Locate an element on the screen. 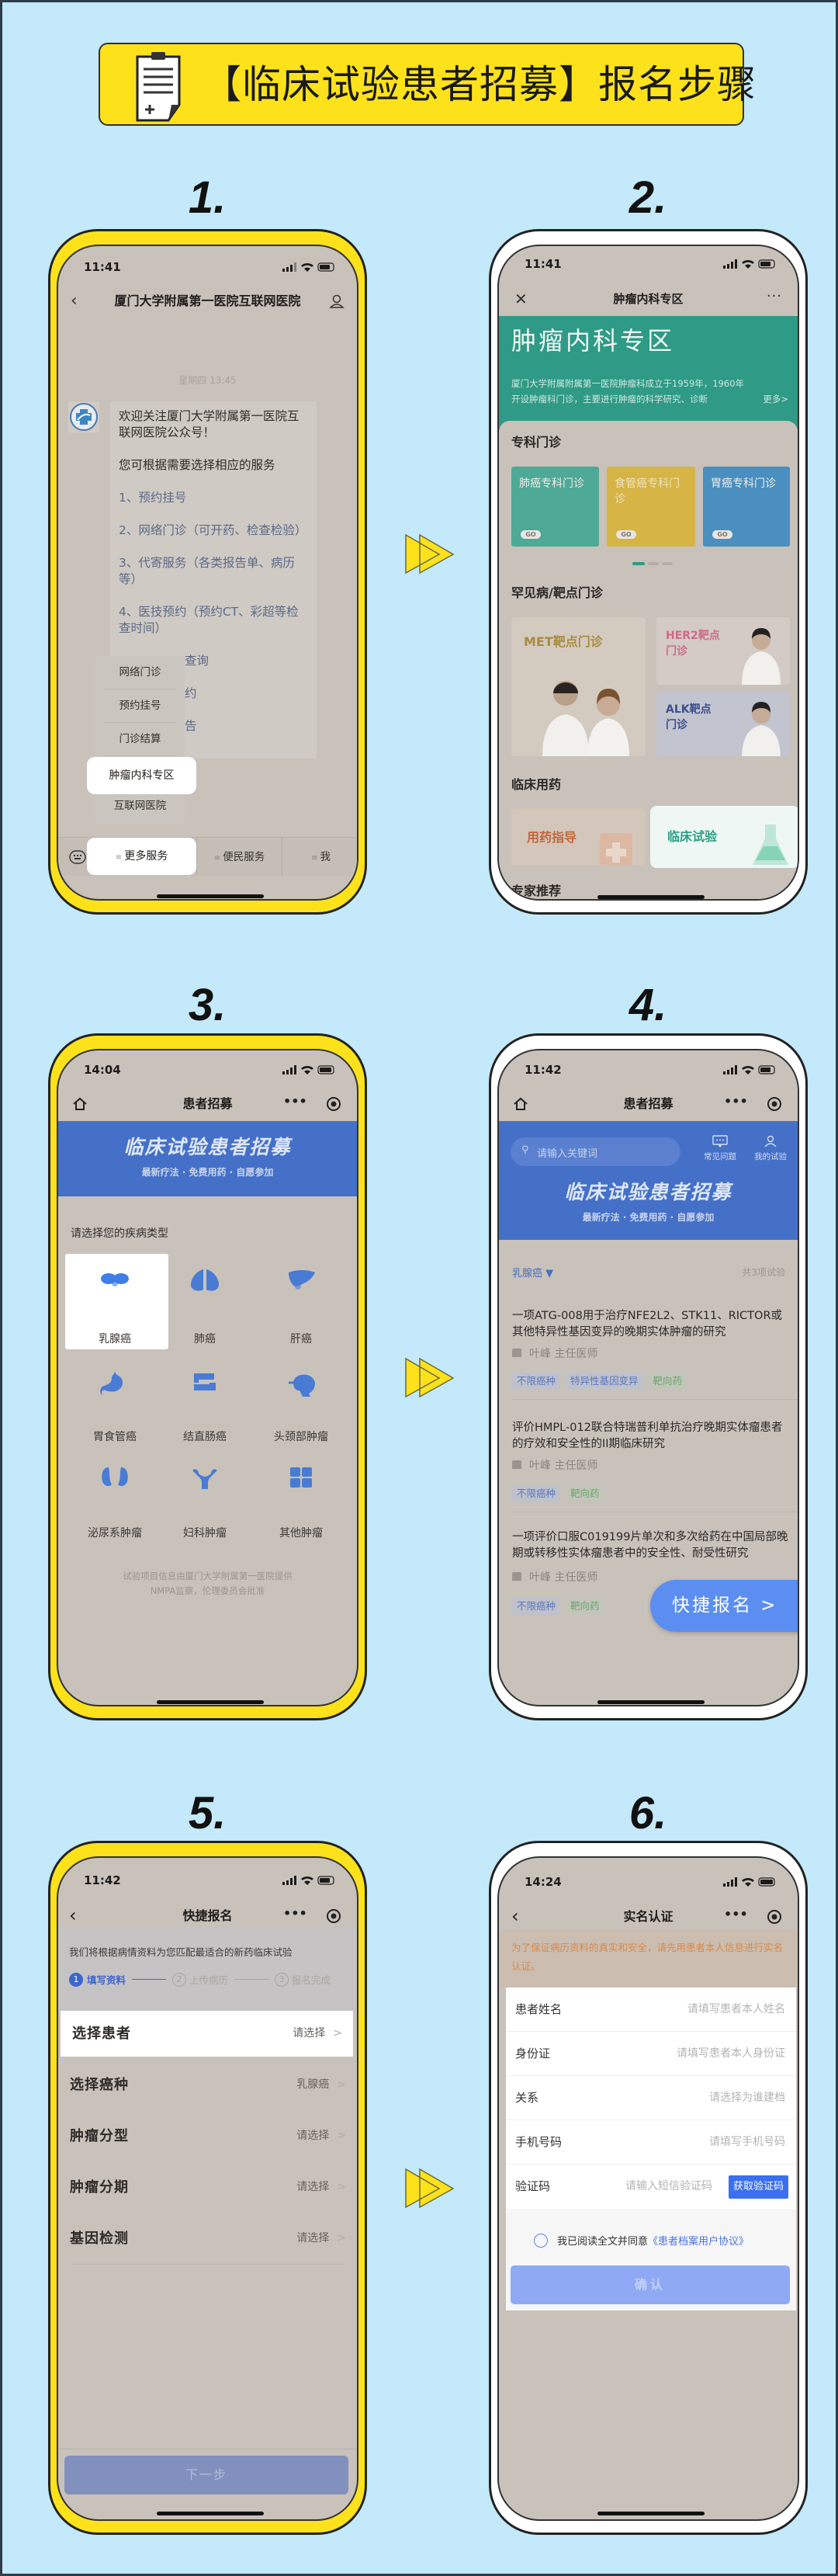 The image size is (838, 2576). intestine-icon is located at coordinates (205, 1381).